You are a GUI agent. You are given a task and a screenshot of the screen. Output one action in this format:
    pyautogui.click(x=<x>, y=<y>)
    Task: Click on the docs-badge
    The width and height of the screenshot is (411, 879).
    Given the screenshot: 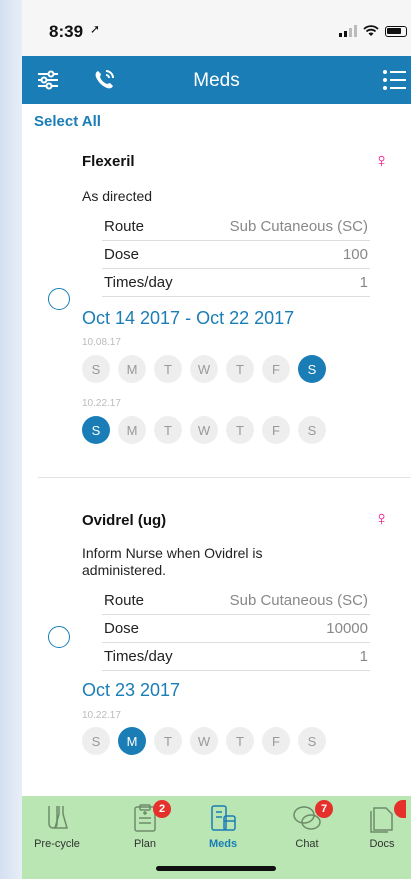 What is the action you would take?
    pyautogui.click(x=400, y=809)
    